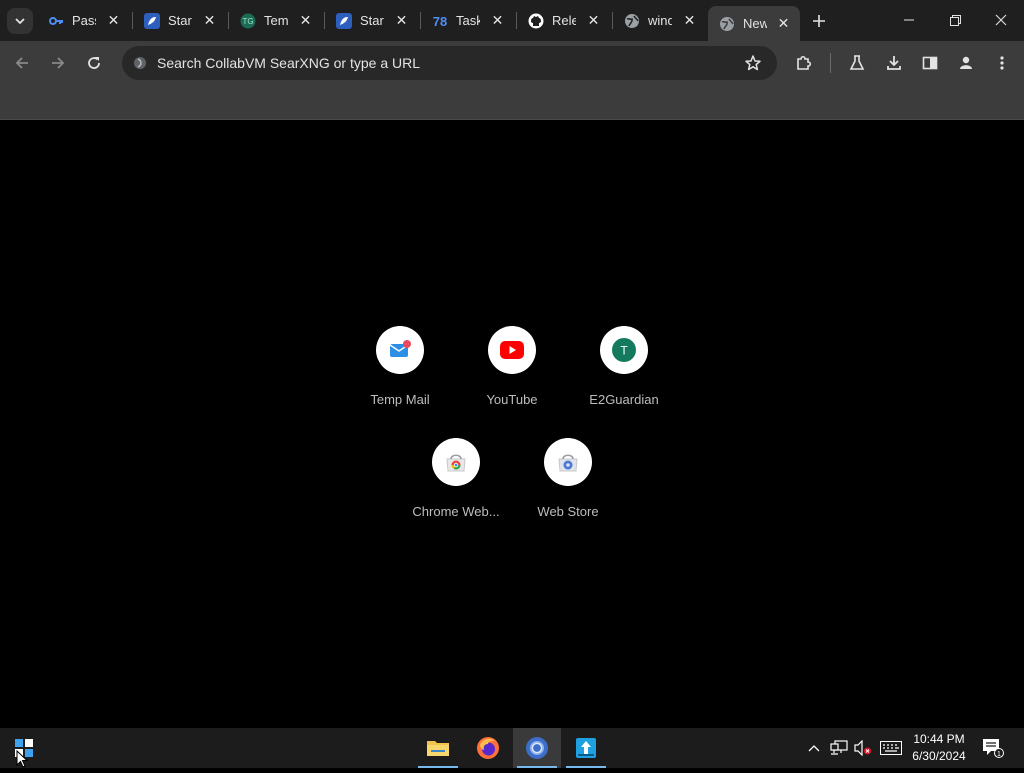  I want to click on taskbar-chrome, so click(537, 748).